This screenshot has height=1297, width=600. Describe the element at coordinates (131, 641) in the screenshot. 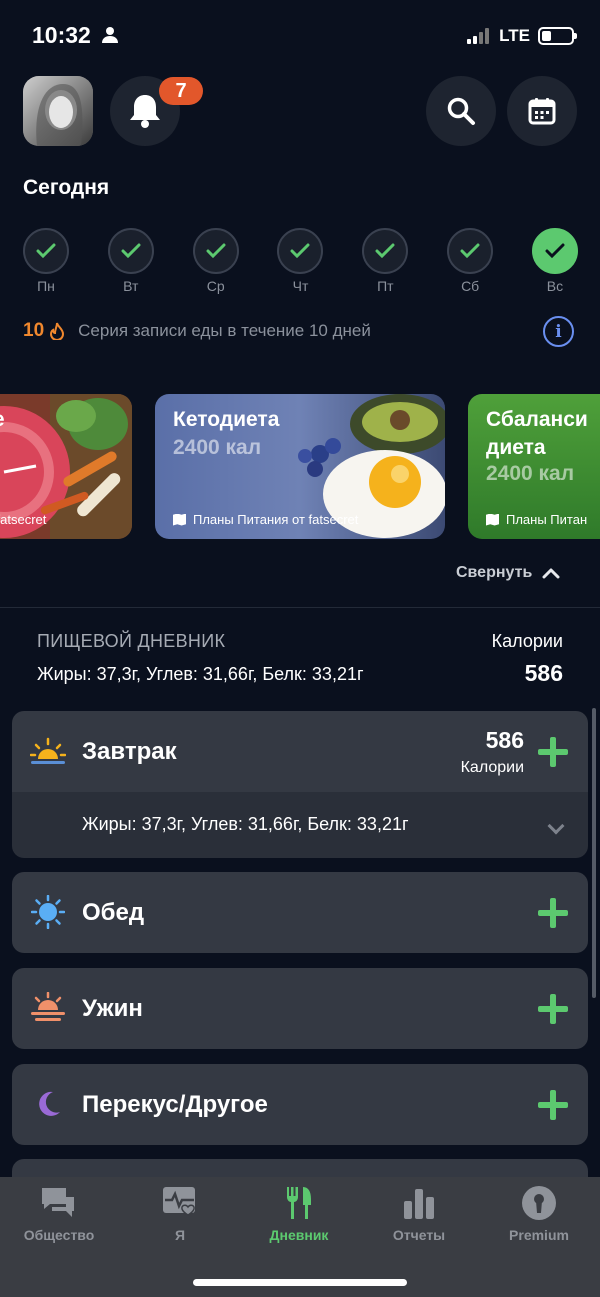

I see `diary-title: ПИЩЕВОЙ ДНЕВНИК` at that location.